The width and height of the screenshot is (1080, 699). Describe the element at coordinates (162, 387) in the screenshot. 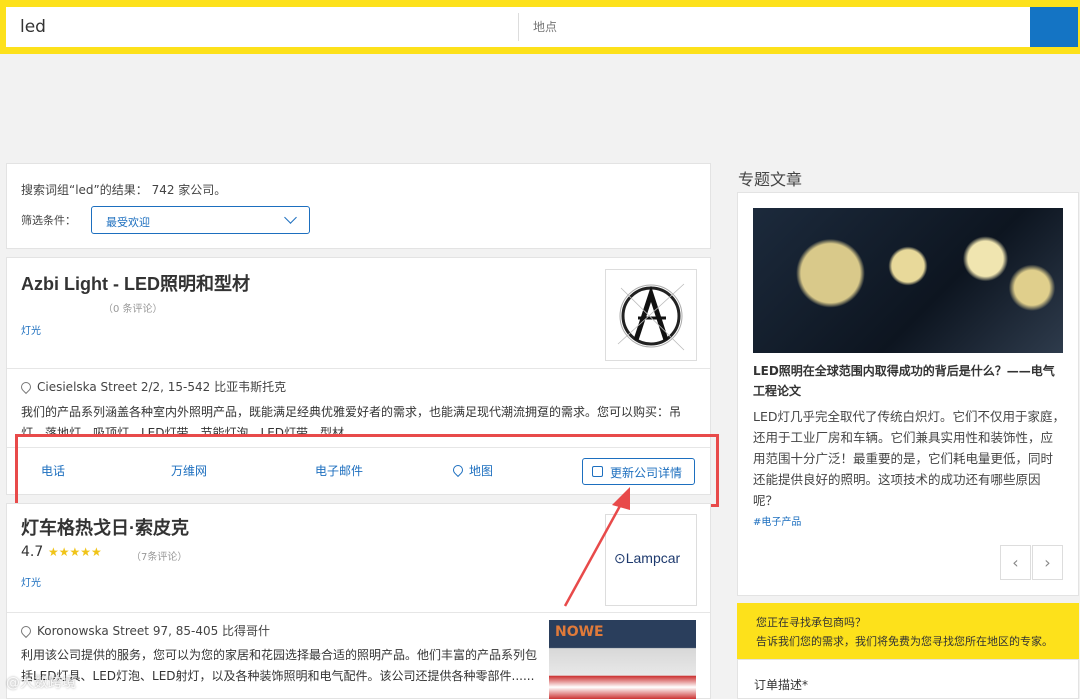

I see `address-text: Ciesielska Street 2/2, 15-542 比亚韦斯托克` at that location.